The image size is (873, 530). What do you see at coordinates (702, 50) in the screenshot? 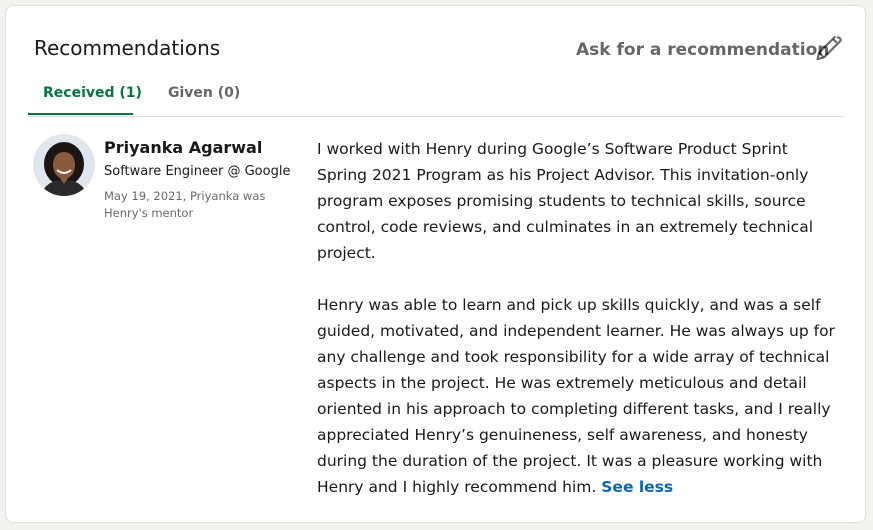
I see `ask-for-recommendation-link: Ask for a recommendation` at bounding box center [702, 50].